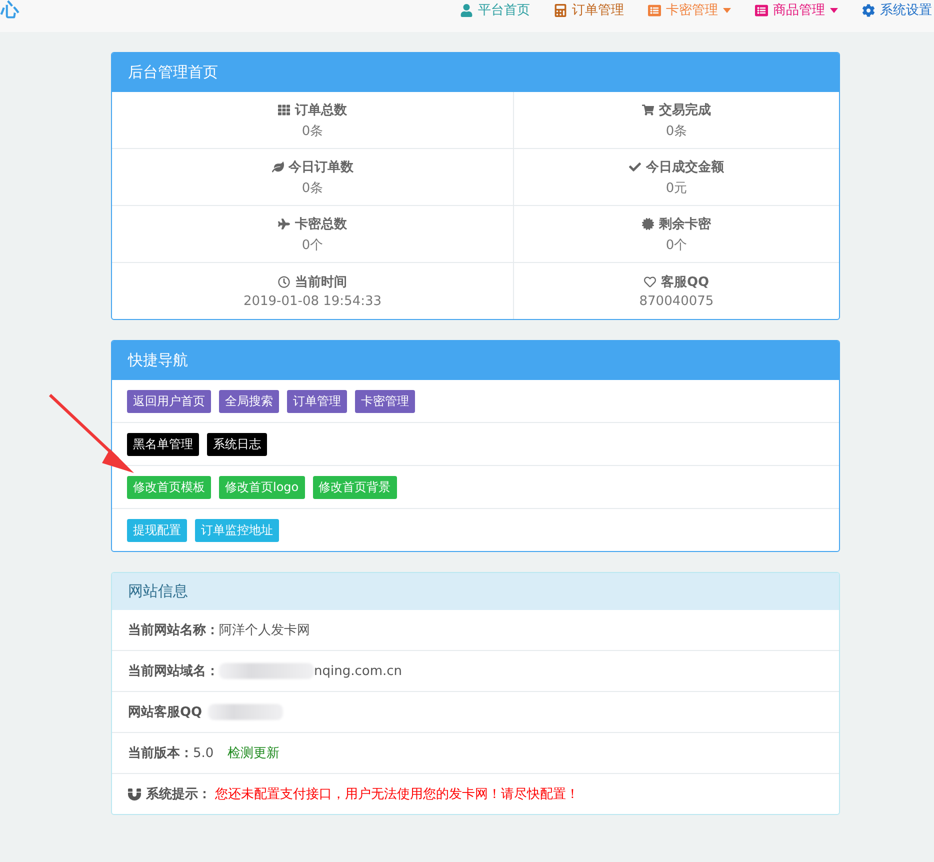 This screenshot has width=934, height=862. What do you see at coordinates (284, 282) in the screenshot?
I see `clock-icon` at bounding box center [284, 282].